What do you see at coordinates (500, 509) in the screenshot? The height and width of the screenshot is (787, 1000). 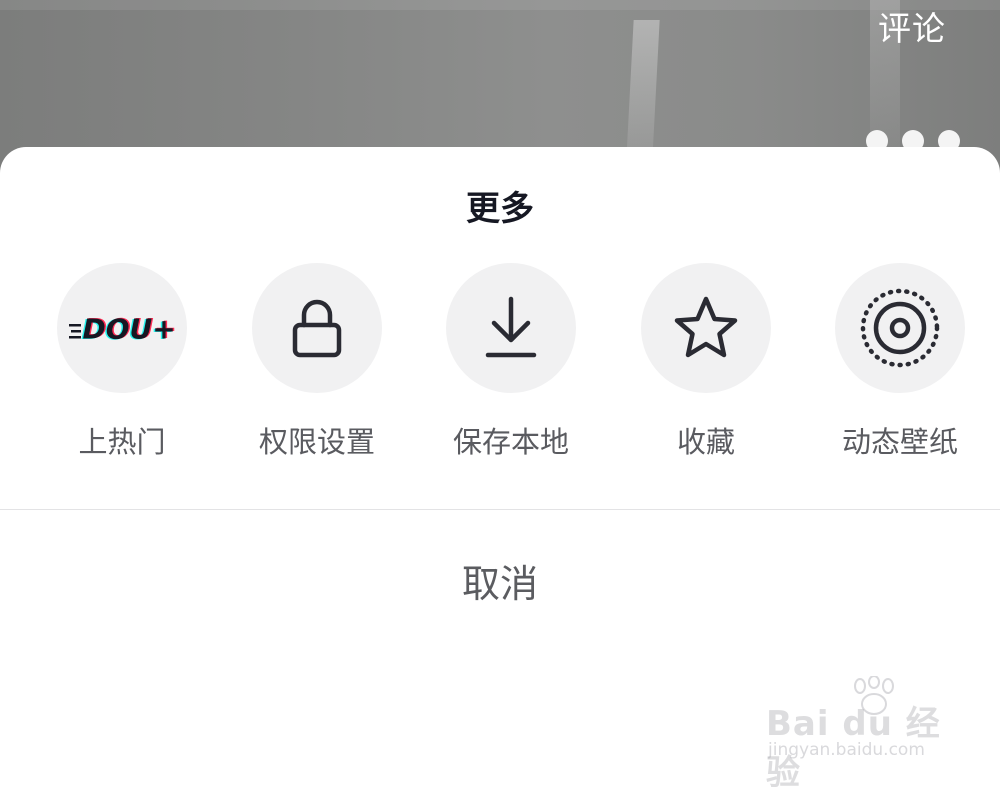 I see `divider` at bounding box center [500, 509].